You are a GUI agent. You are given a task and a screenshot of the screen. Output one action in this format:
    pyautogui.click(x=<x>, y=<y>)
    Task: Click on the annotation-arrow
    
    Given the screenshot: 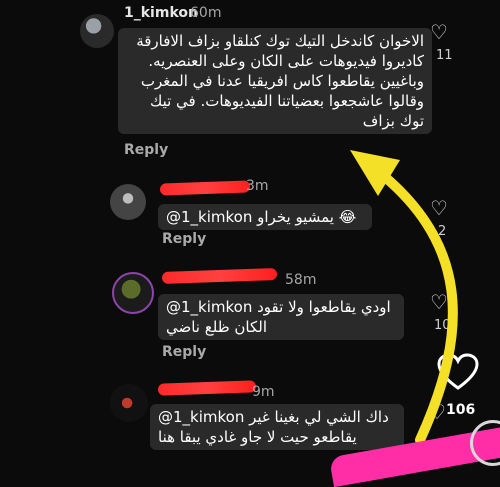 What is the action you would take?
    pyautogui.click(x=404, y=297)
    